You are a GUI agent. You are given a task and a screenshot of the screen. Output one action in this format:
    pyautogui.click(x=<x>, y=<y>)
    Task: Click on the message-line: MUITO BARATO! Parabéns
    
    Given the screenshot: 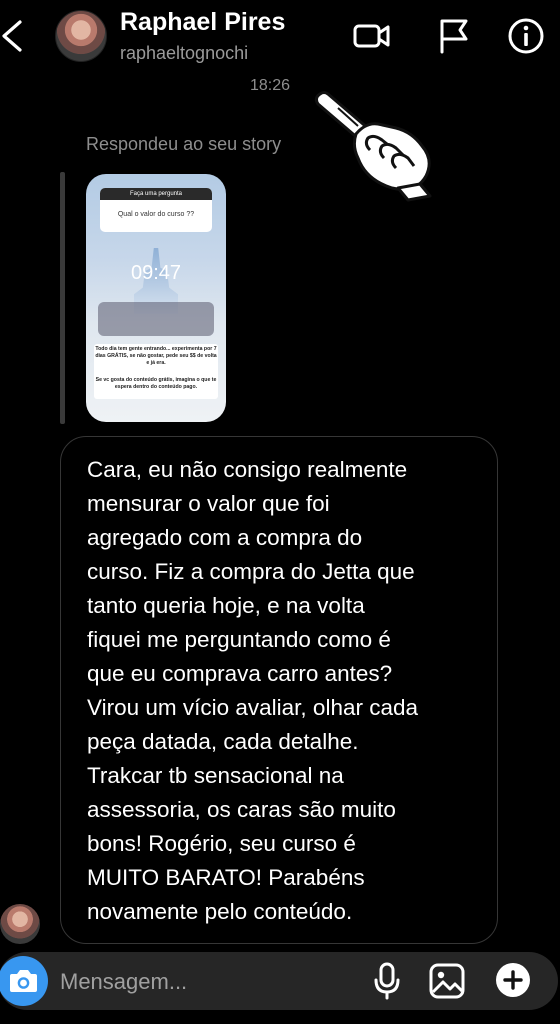 What is the action you would take?
    pyautogui.click(x=226, y=877)
    